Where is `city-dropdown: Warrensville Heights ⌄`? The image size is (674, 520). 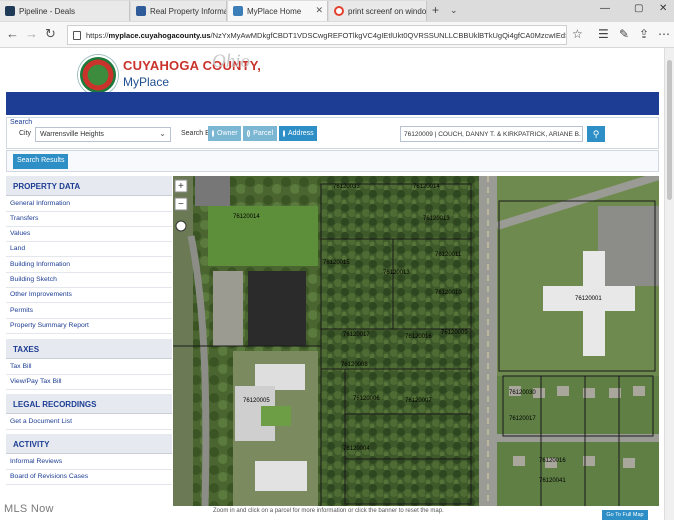 city-dropdown: Warrensville Heights ⌄ is located at coordinates (103, 134).